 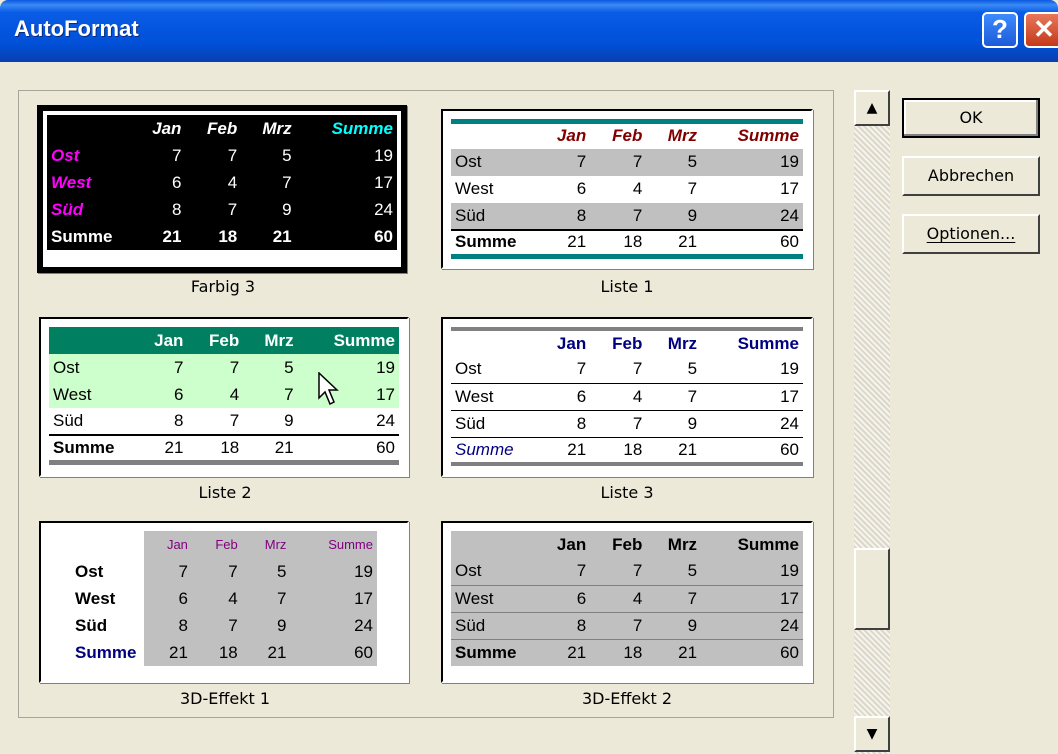 What do you see at coordinates (223, 286) in the screenshot?
I see `format-label-farbig-3: Farbig 3` at bounding box center [223, 286].